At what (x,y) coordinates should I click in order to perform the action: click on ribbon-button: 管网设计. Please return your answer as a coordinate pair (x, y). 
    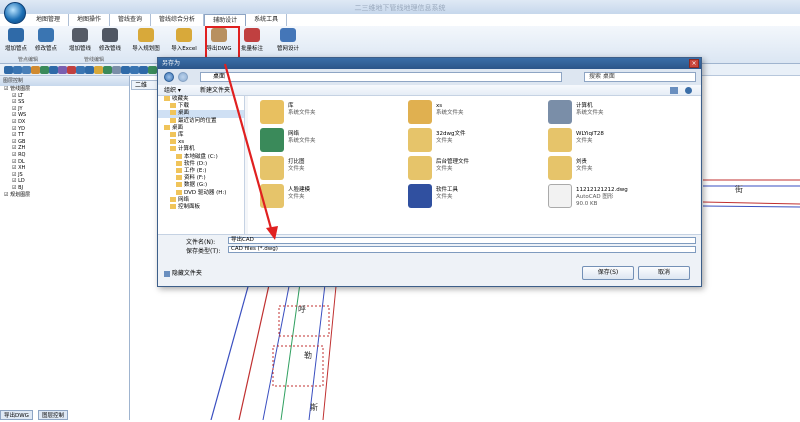
    Looking at the image, I should click on (288, 40).